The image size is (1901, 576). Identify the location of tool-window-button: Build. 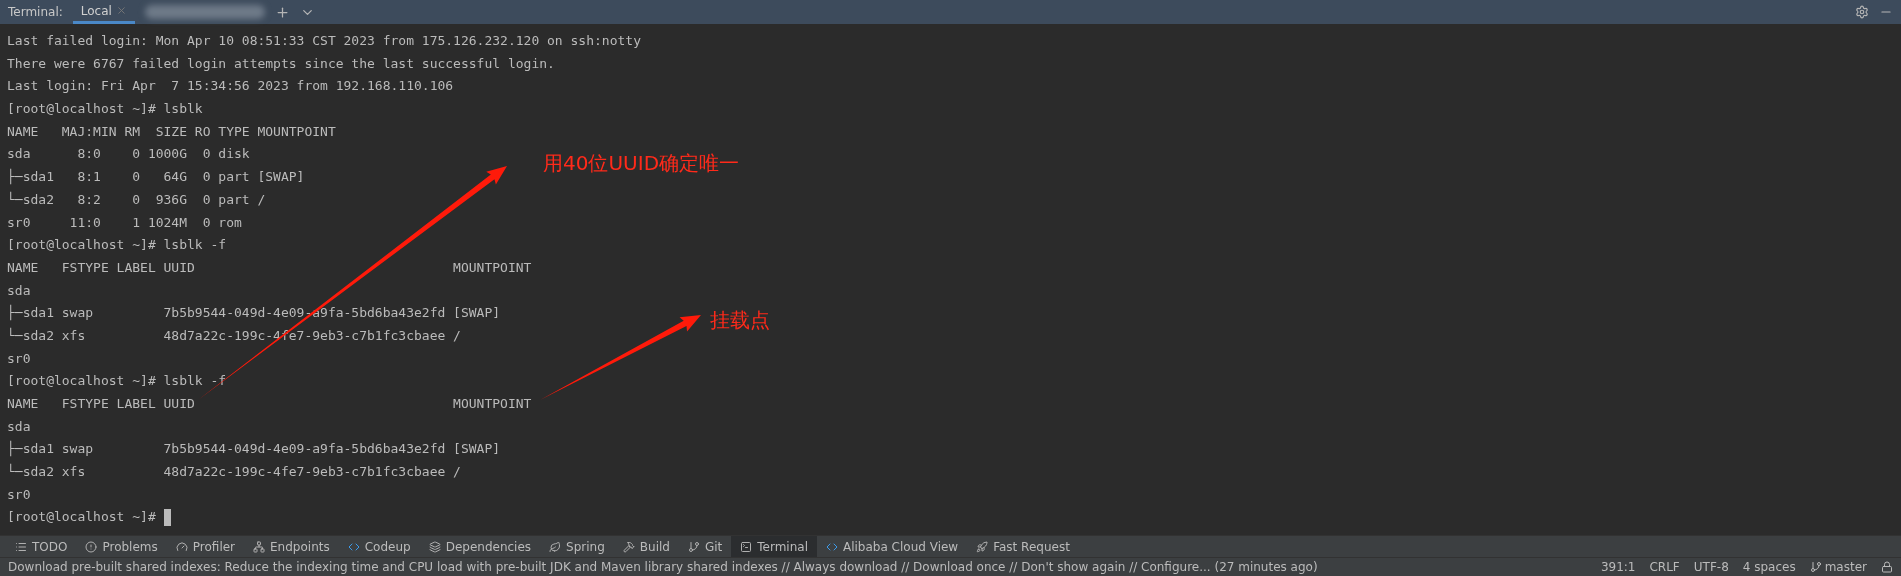
(646, 546).